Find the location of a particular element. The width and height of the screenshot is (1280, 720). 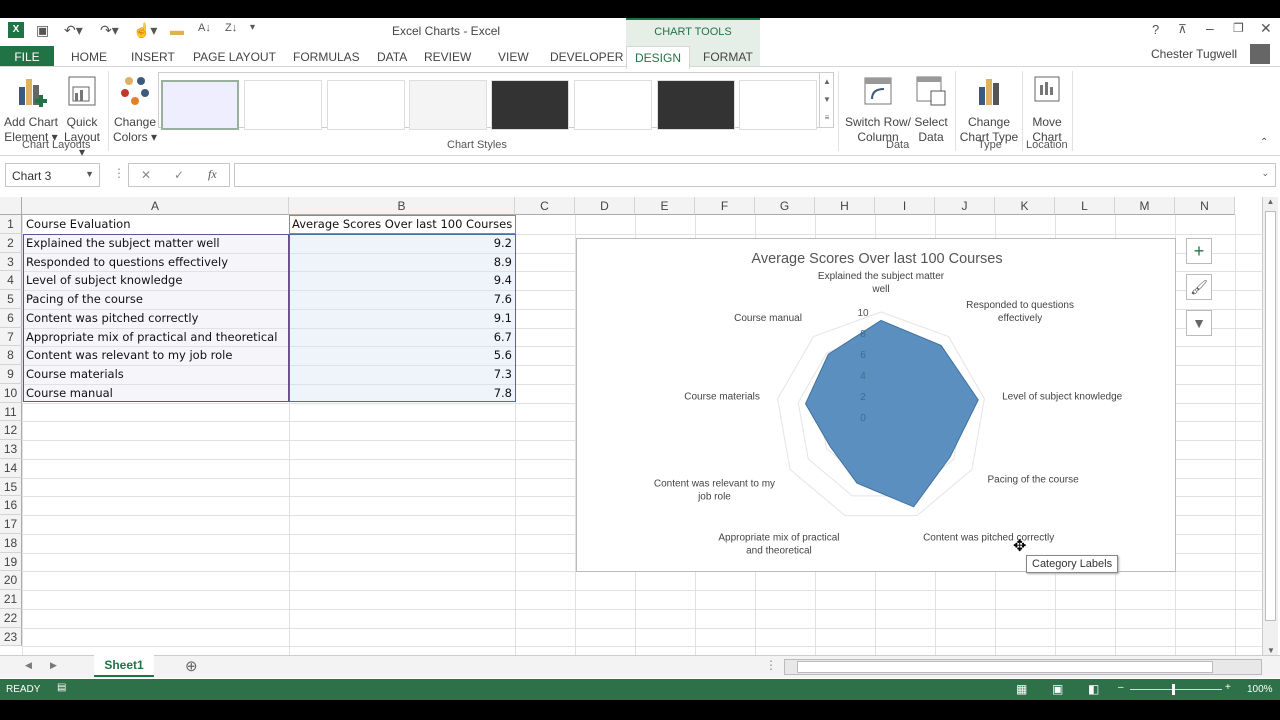

zoom-slider-thumb is located at coordinates (1173, 689).